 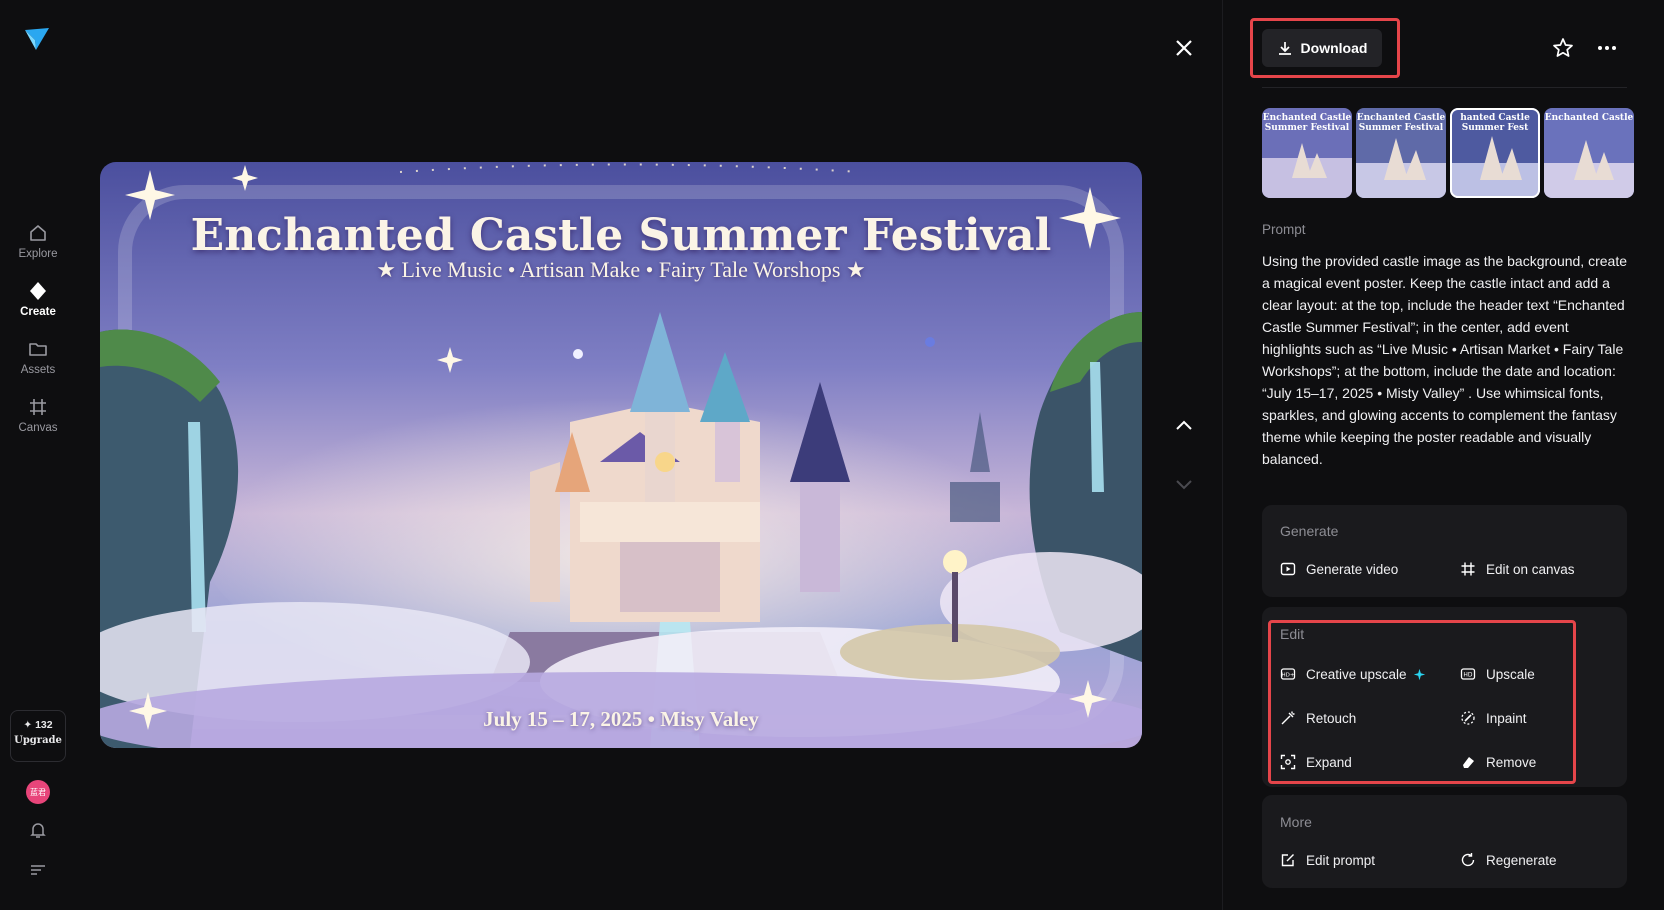 What do you see at coordinates (621, 235) in the screenshot?
I see `poster-title: Enchanted Castle Summer Festival` at bounding box center [621, 235].